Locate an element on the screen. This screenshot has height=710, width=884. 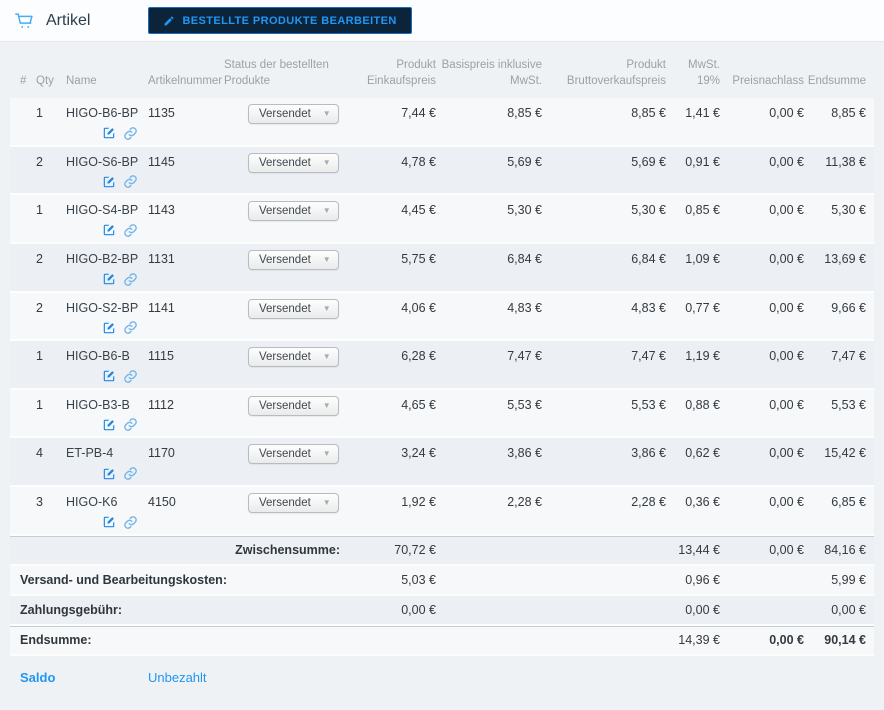
einkaufspreis-cell: 1,92 € is located at coordinates (418, 502).